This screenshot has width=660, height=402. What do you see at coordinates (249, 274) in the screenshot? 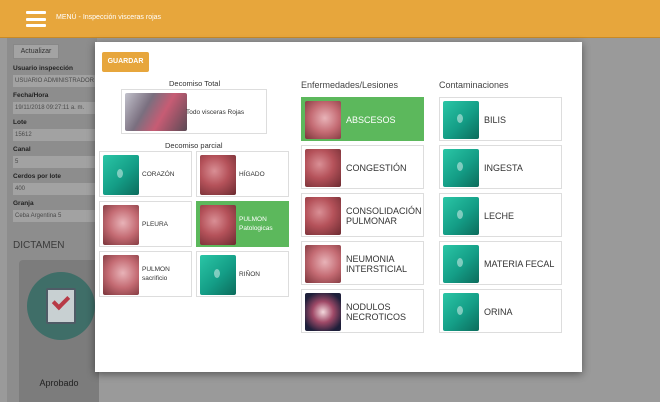
I see `partial-item-label: RIÑON` at bounding box center [249, 274].